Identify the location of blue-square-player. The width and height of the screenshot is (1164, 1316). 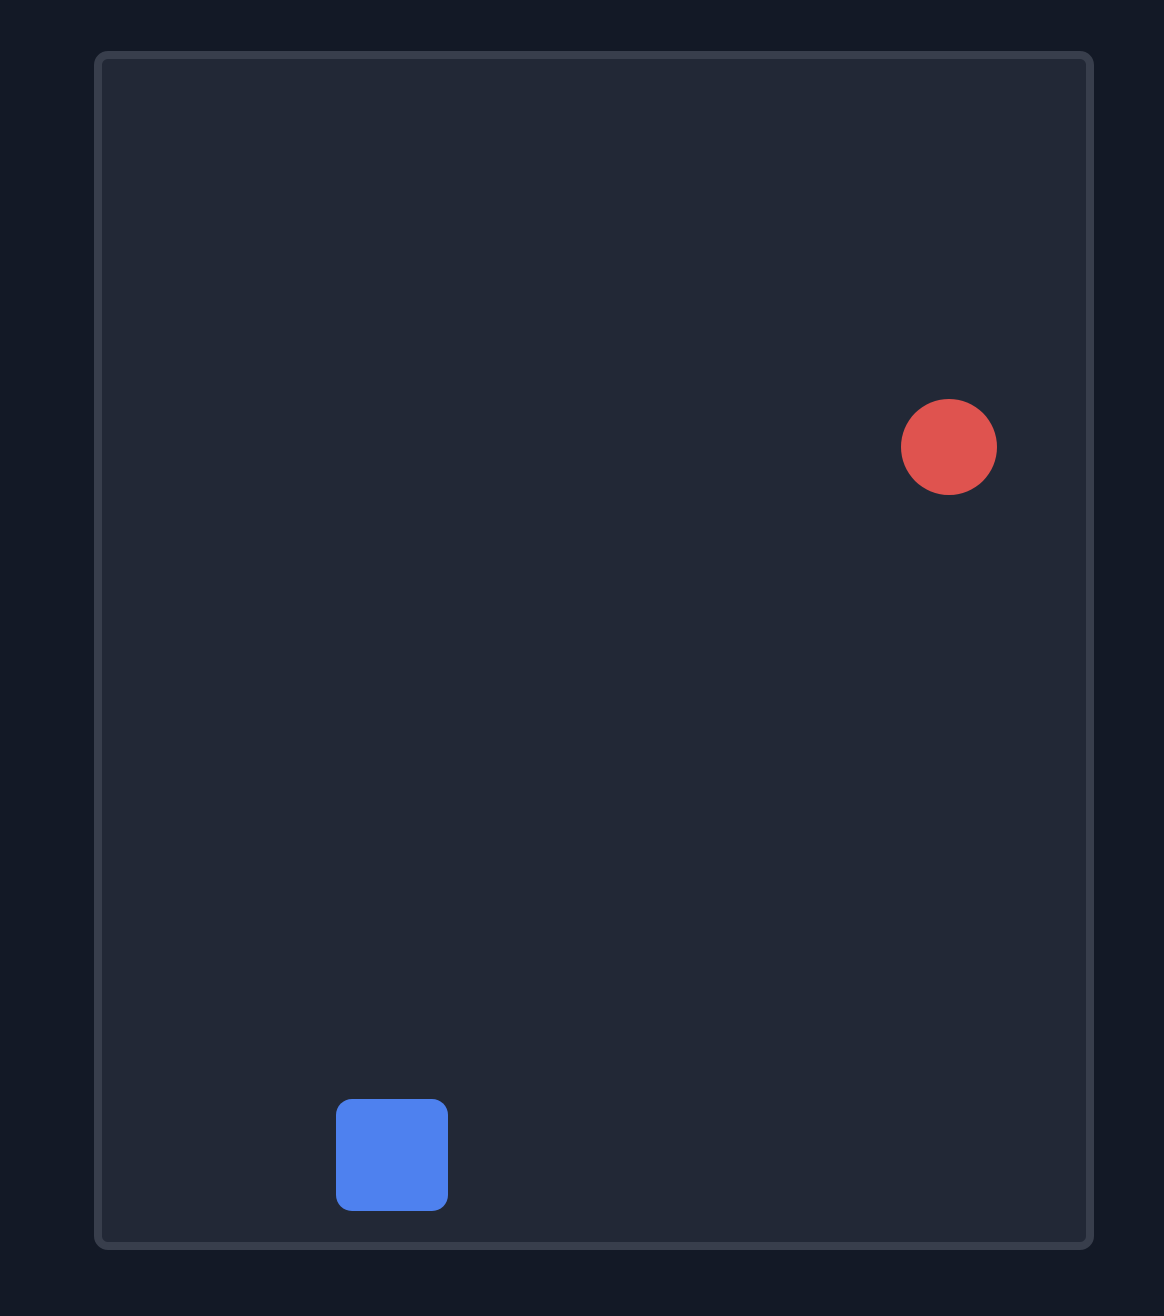
(392, 1155).